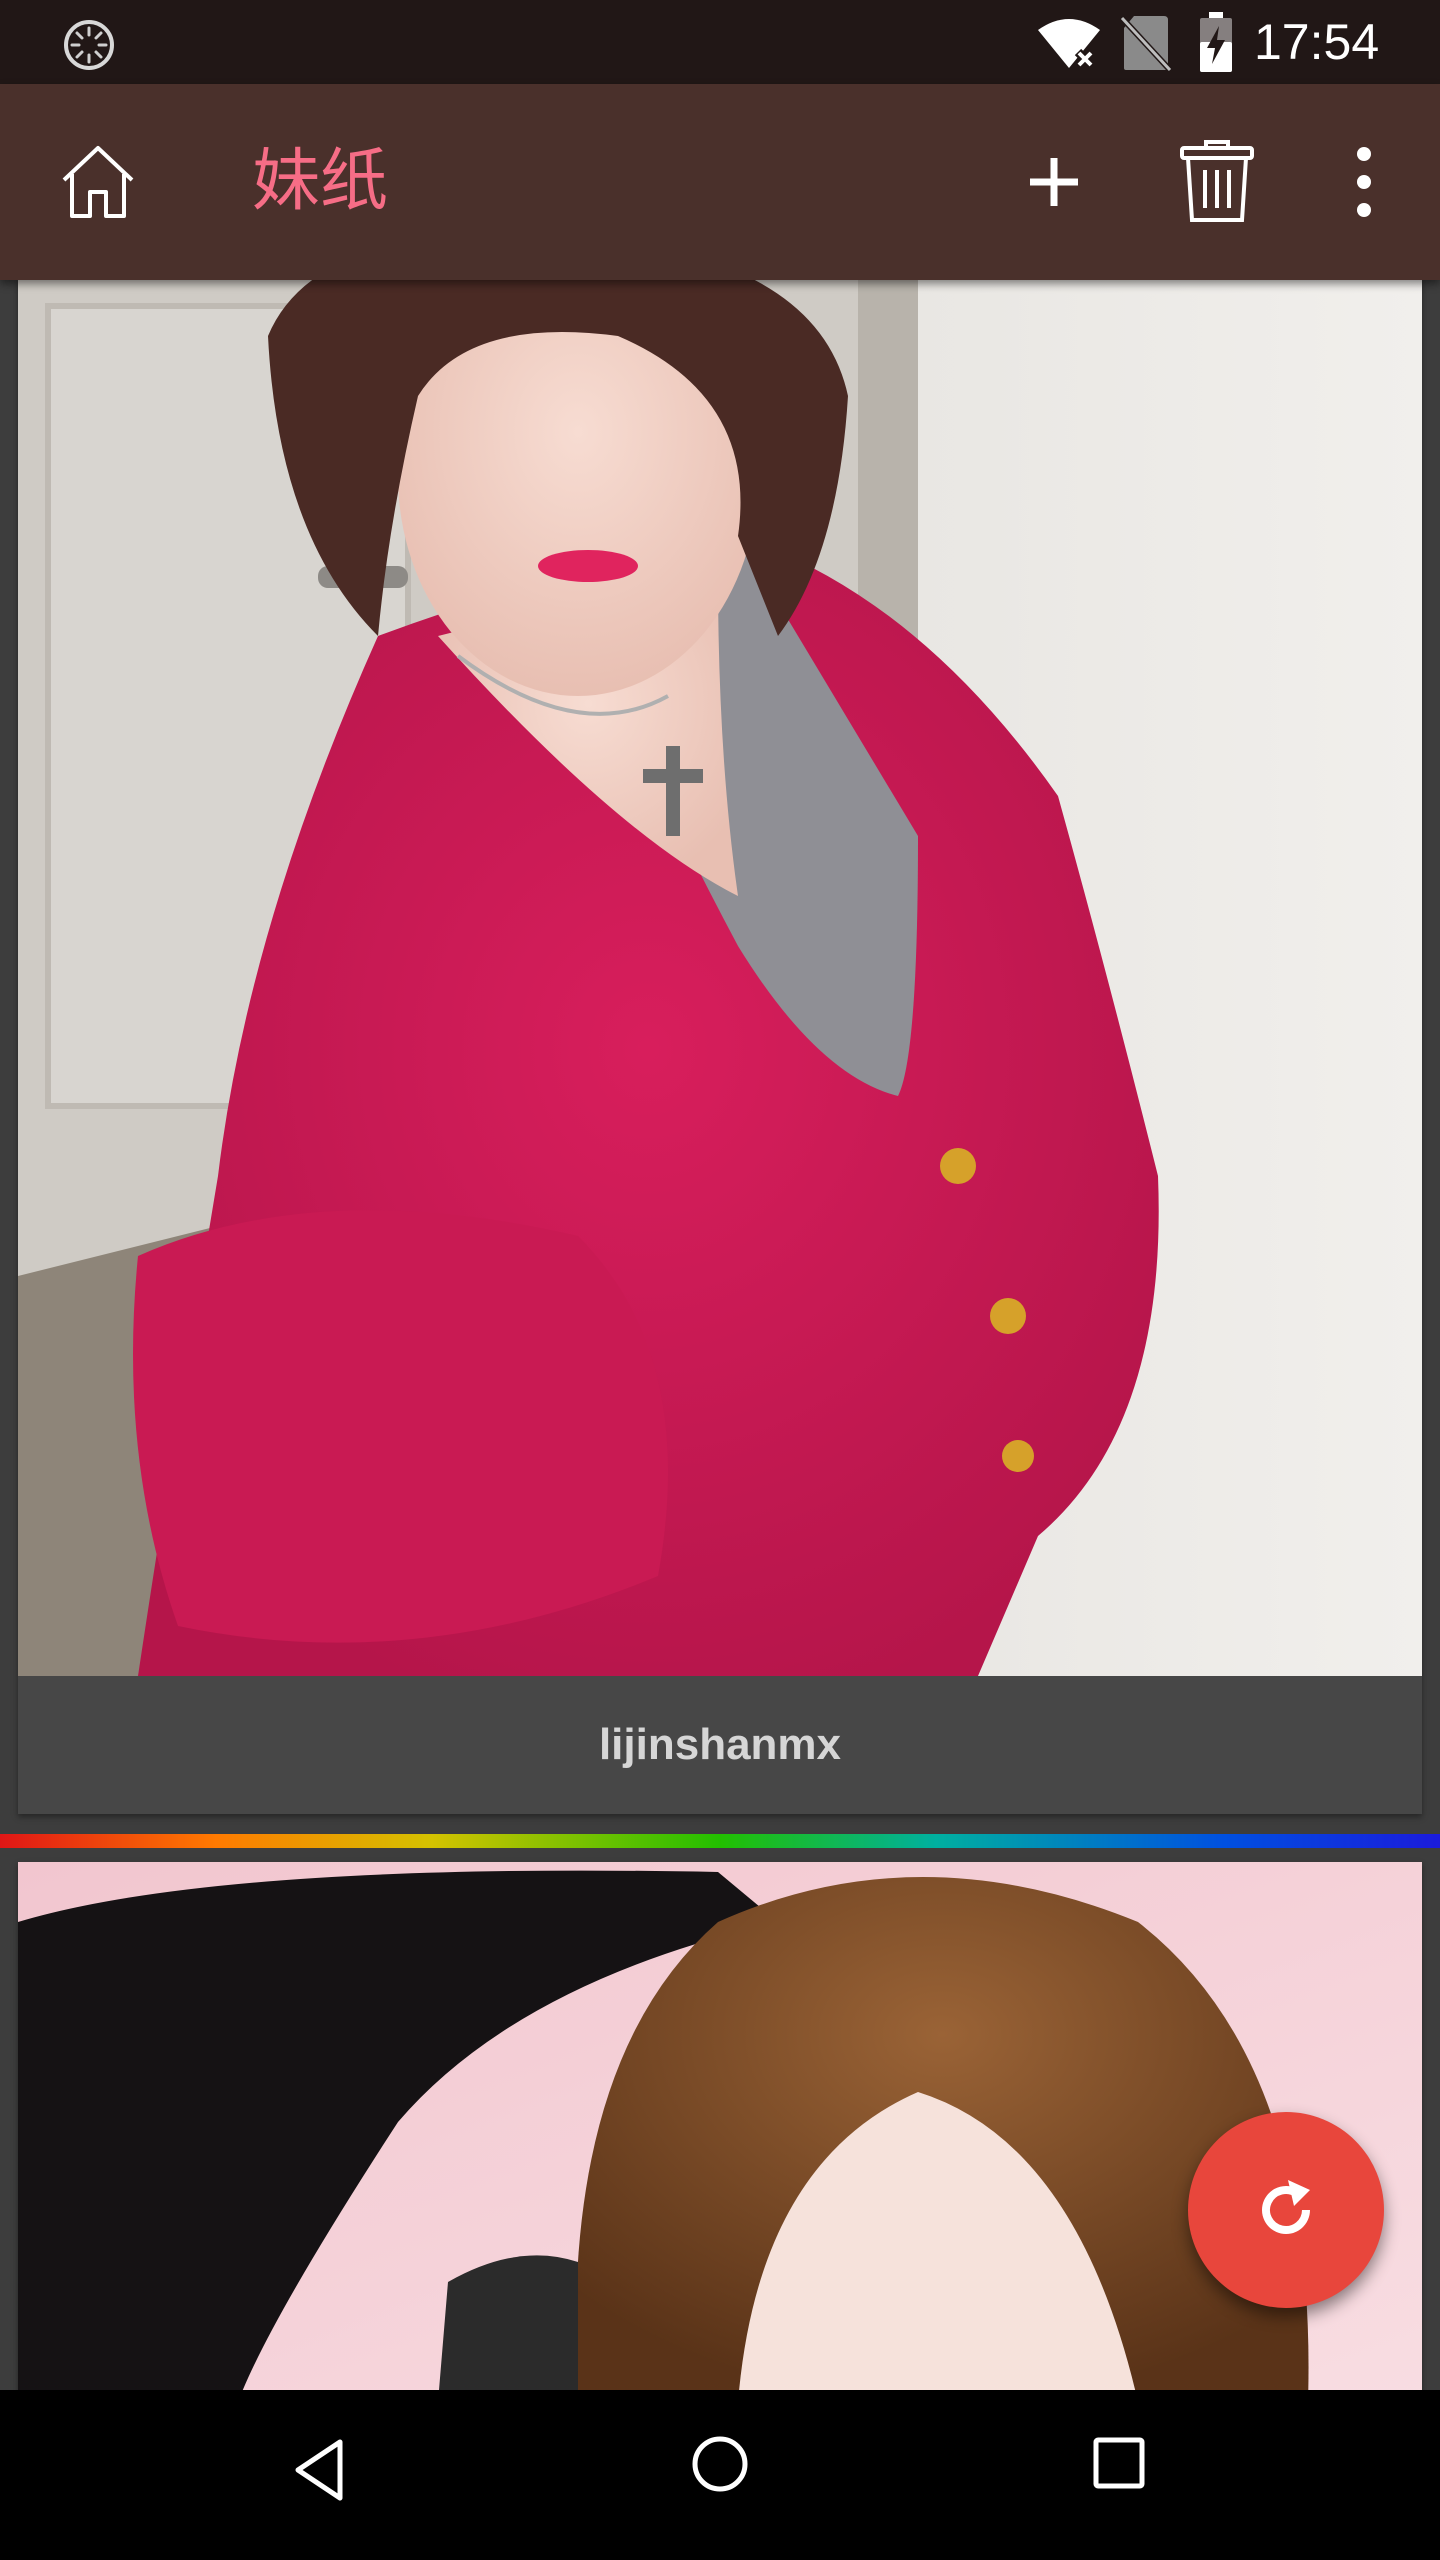 This screenshot has height=2560, width=1440. Describe the element at coordinates (1286, 2207) in the screenshot. I see `refresh-icon` at that location.